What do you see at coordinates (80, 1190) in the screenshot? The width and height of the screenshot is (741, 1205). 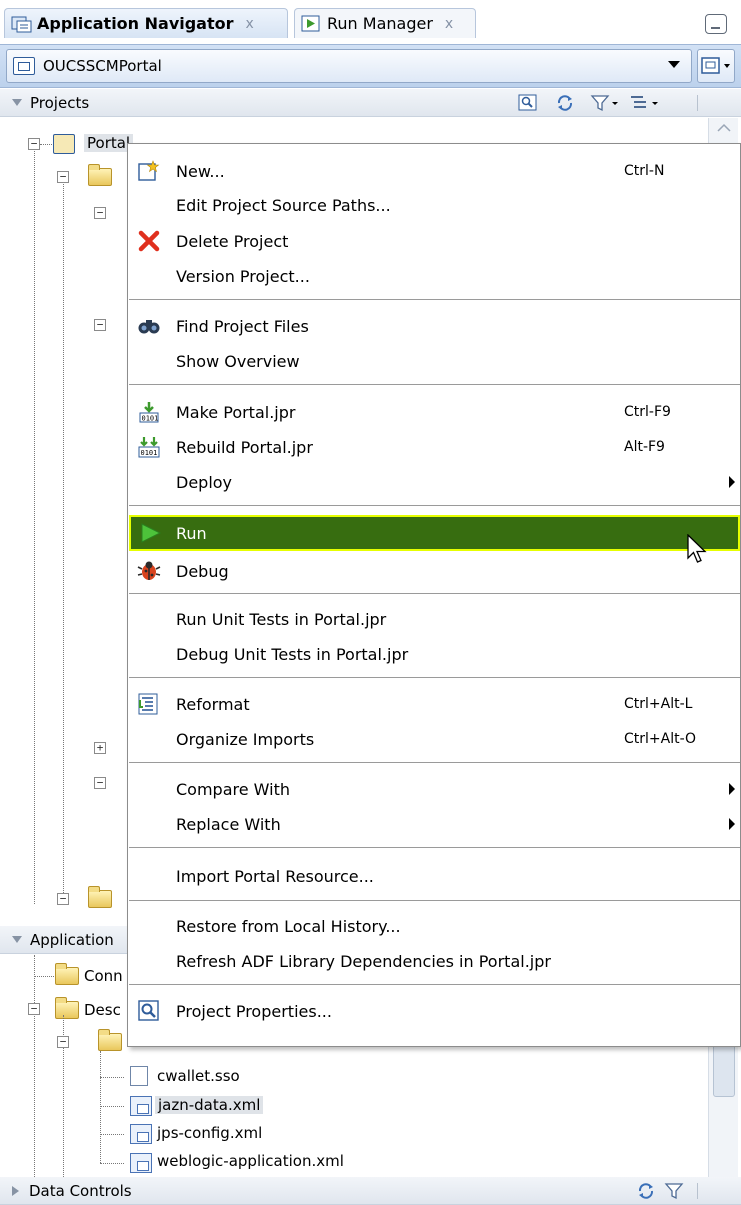 I see `section-title: Data Controls` at bounding box center [80, 1190].